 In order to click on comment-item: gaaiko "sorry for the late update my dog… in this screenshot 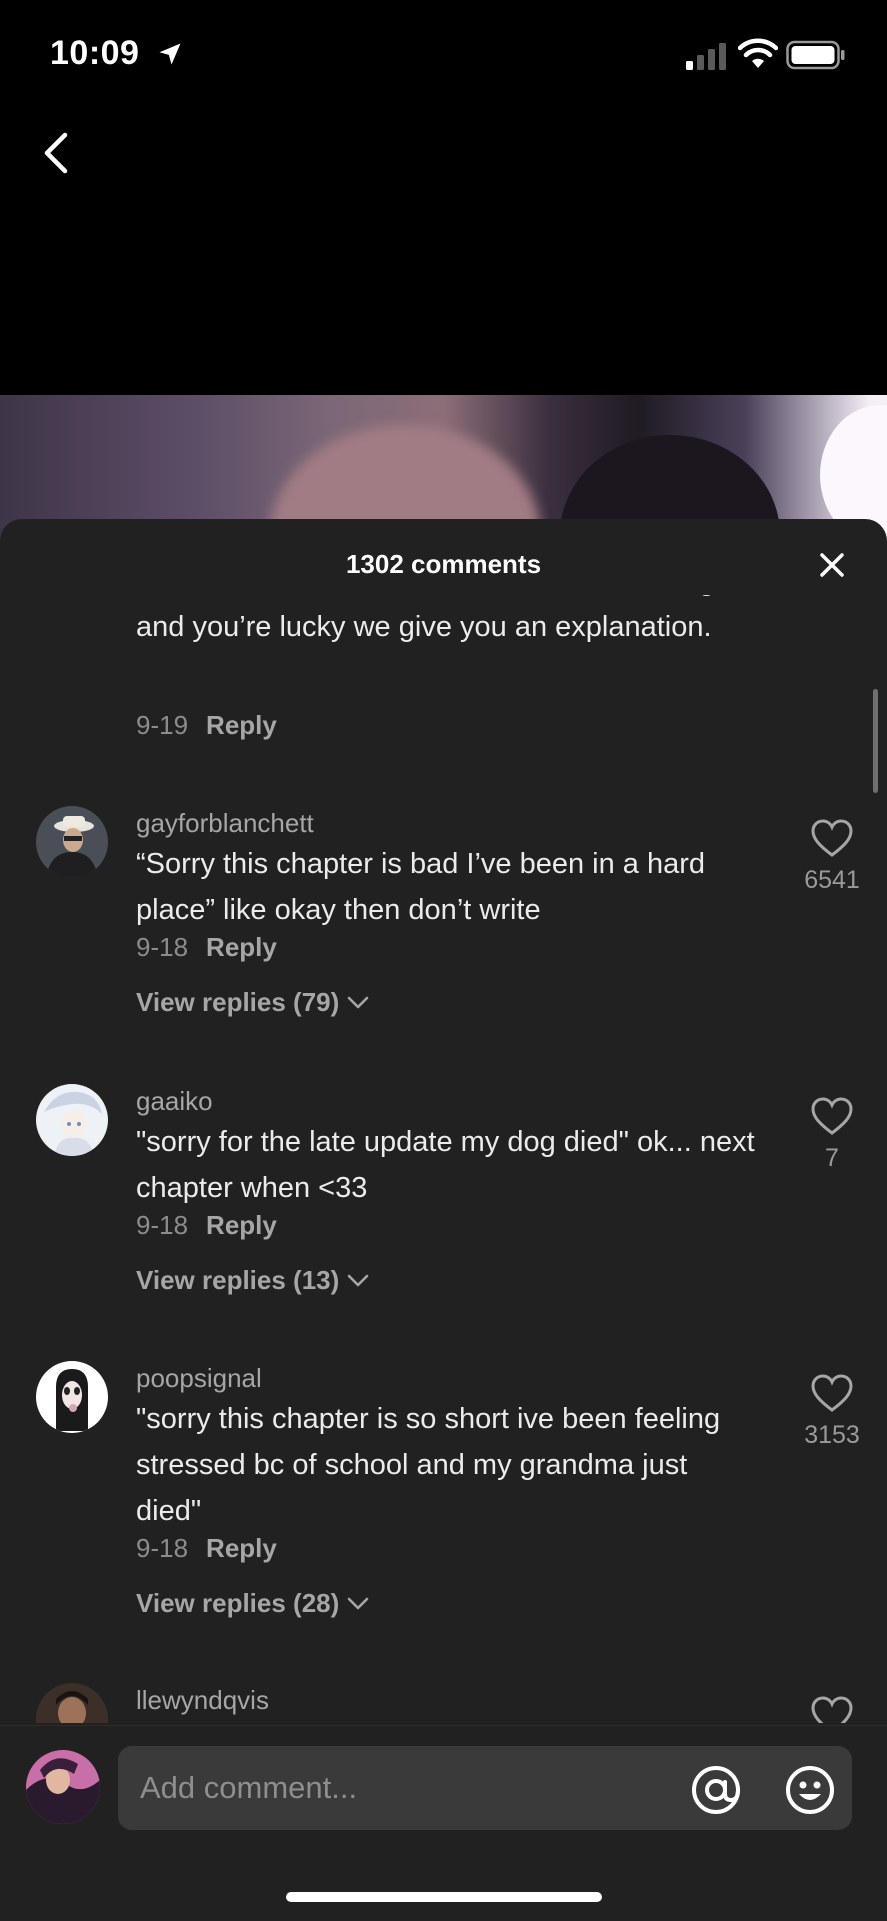, I will do `click(443, 1214)`.